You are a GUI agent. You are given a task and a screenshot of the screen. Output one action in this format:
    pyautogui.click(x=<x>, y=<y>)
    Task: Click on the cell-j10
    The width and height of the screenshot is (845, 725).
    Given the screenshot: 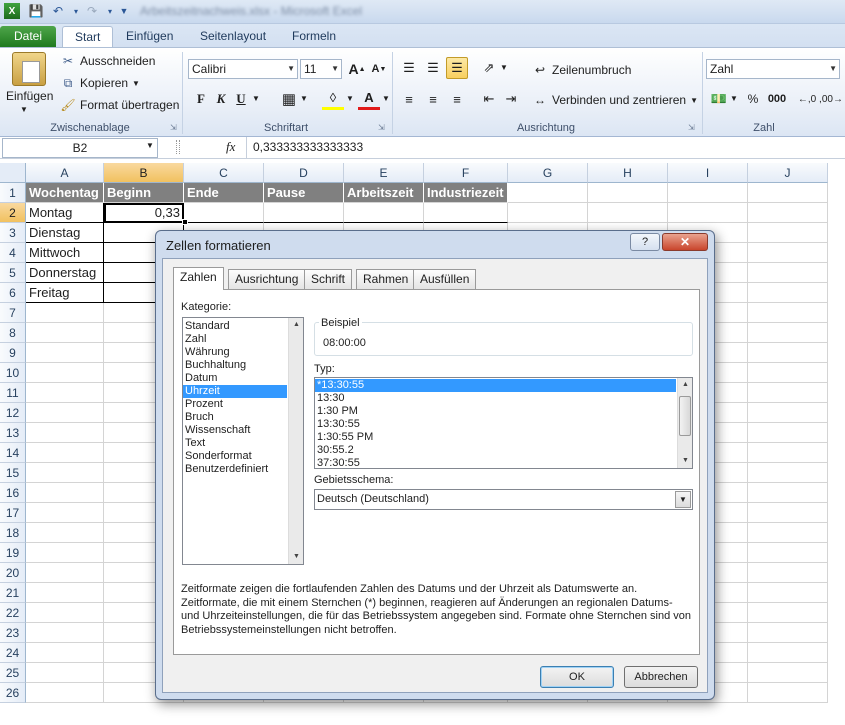 What is the action you would take?
    pyautogui.click(x=788, y=373)
    